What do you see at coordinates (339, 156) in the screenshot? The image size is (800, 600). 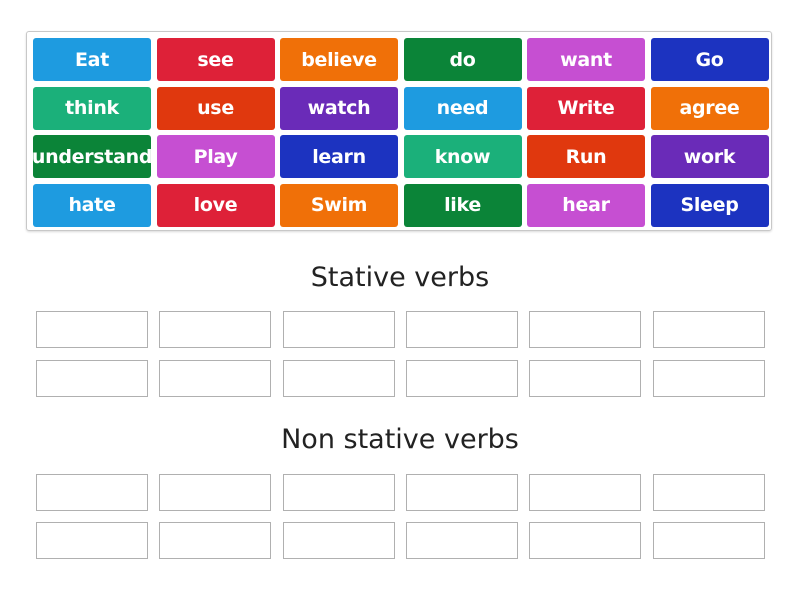 I see `word-tile: learn` at bounding box center [339, 156].